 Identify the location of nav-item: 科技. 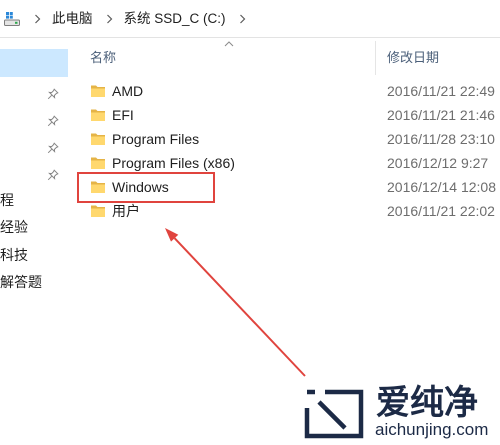
(34, 255).